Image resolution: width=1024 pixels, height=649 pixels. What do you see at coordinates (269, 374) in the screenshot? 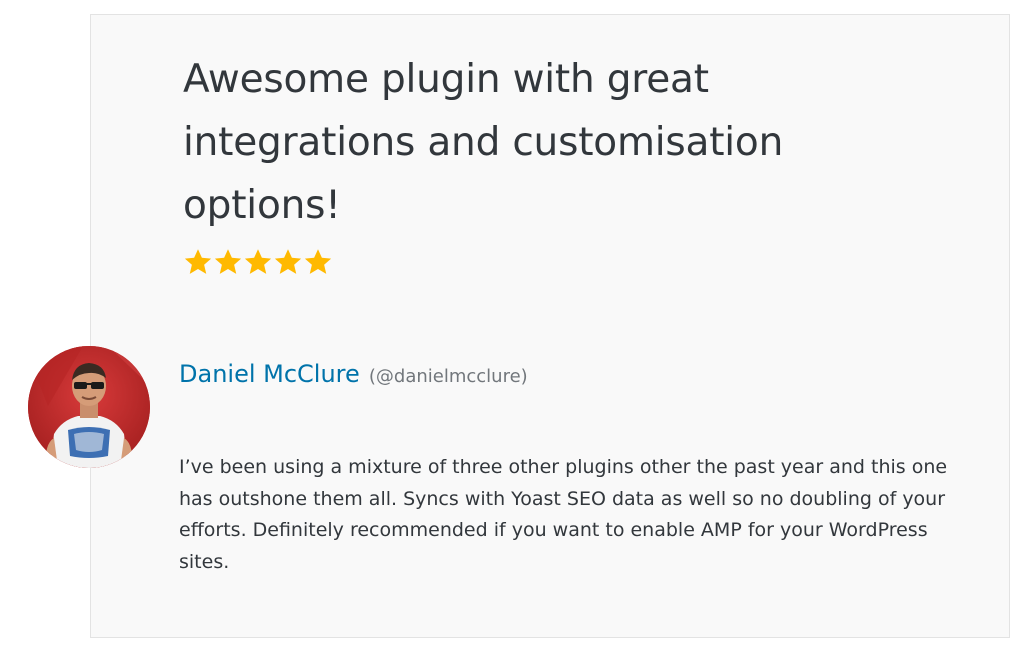
I see `author-name-link: Daniel McClure` at bounding box center [269, 374].